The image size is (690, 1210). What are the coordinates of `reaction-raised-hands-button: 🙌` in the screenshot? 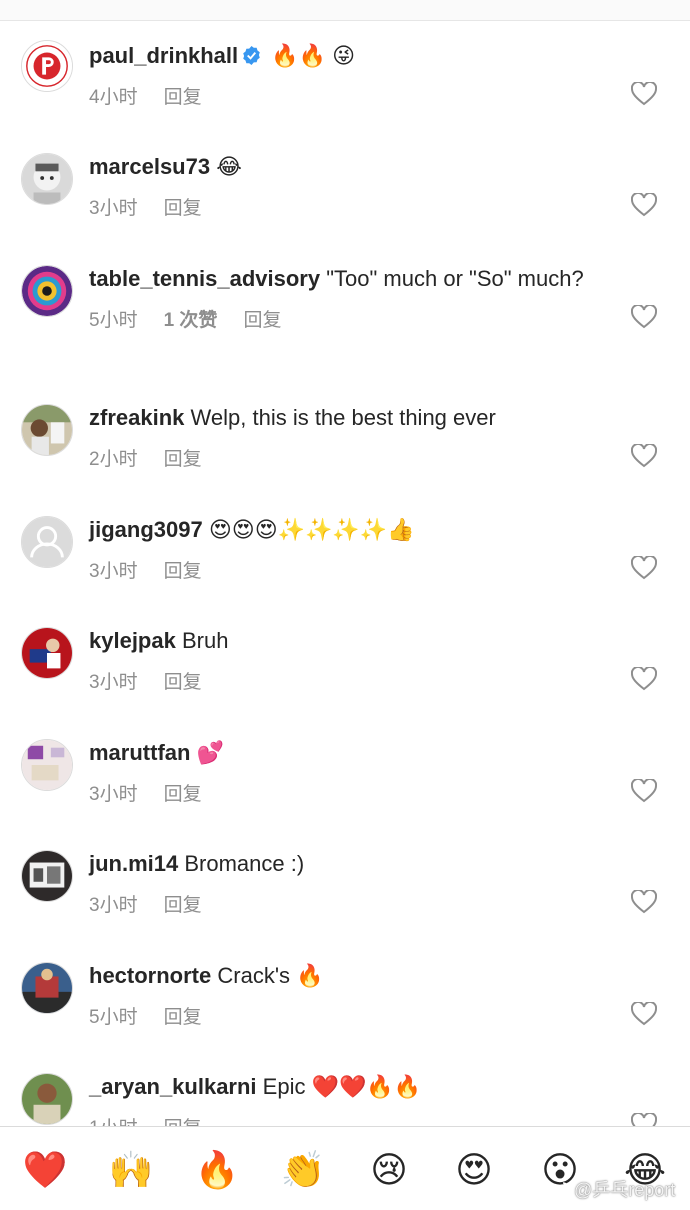 It's located at (131, 1170).